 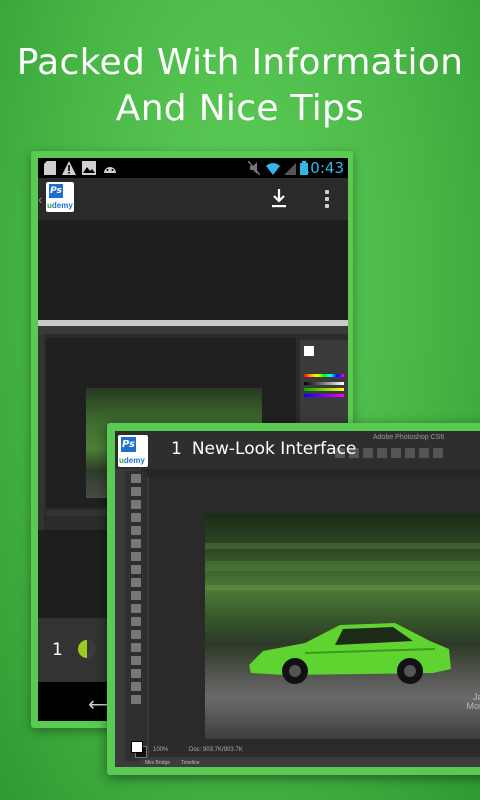 I want to click on tab-timeline: Timeline, so click(x=190, y=763).